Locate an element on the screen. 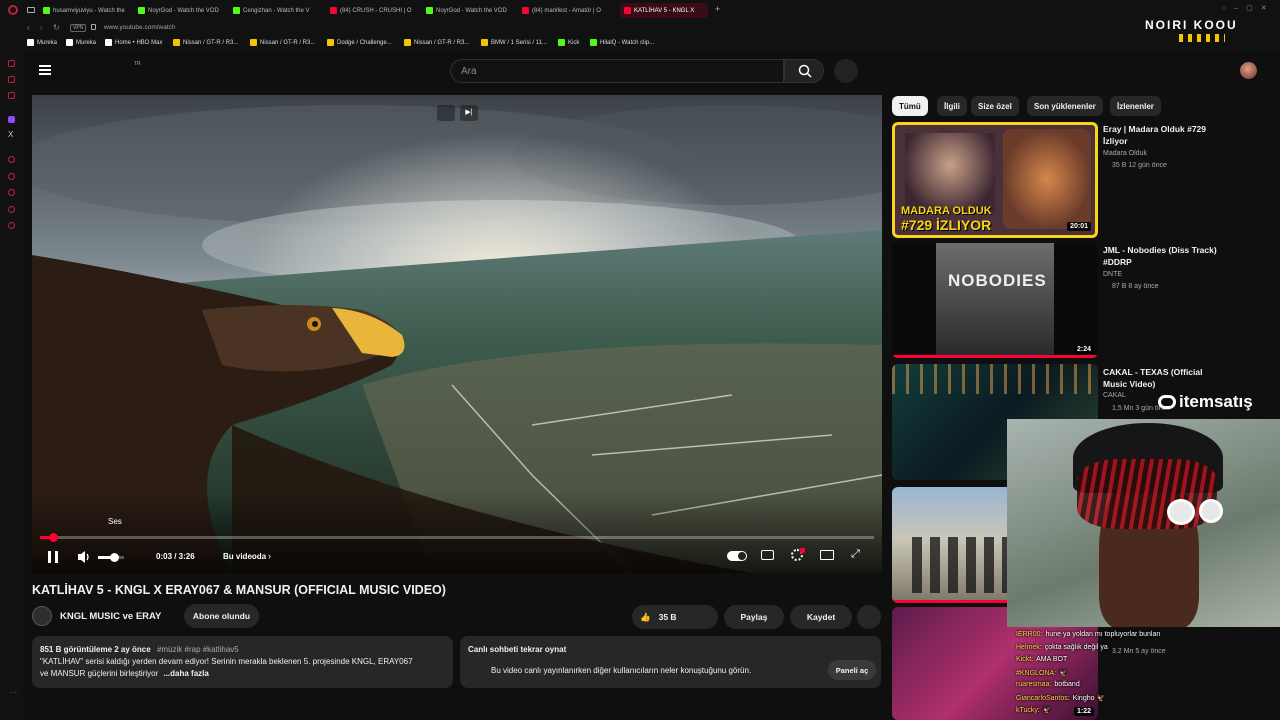  like-button: 👍 35 B is located at coordinates (675, 617).